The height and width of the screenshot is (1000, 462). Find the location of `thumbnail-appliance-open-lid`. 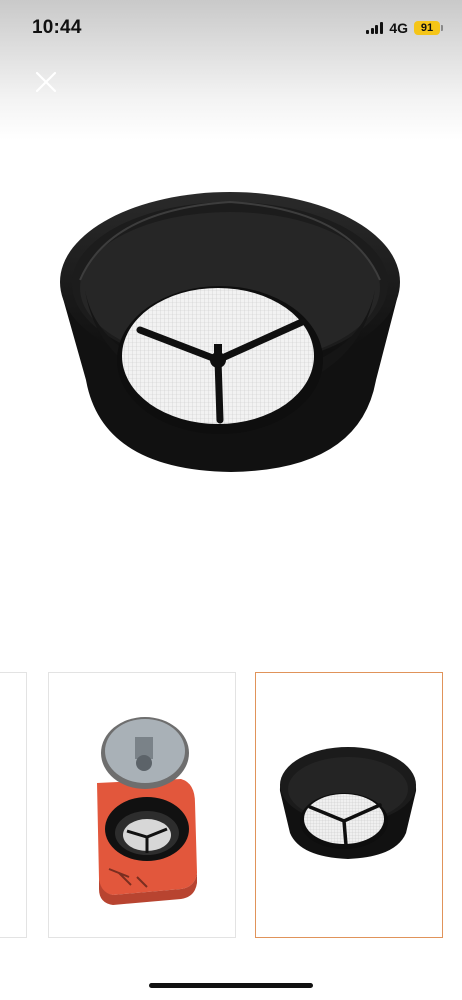

thumbnail-appliance-open-lid is located at coordinates (142, 805).